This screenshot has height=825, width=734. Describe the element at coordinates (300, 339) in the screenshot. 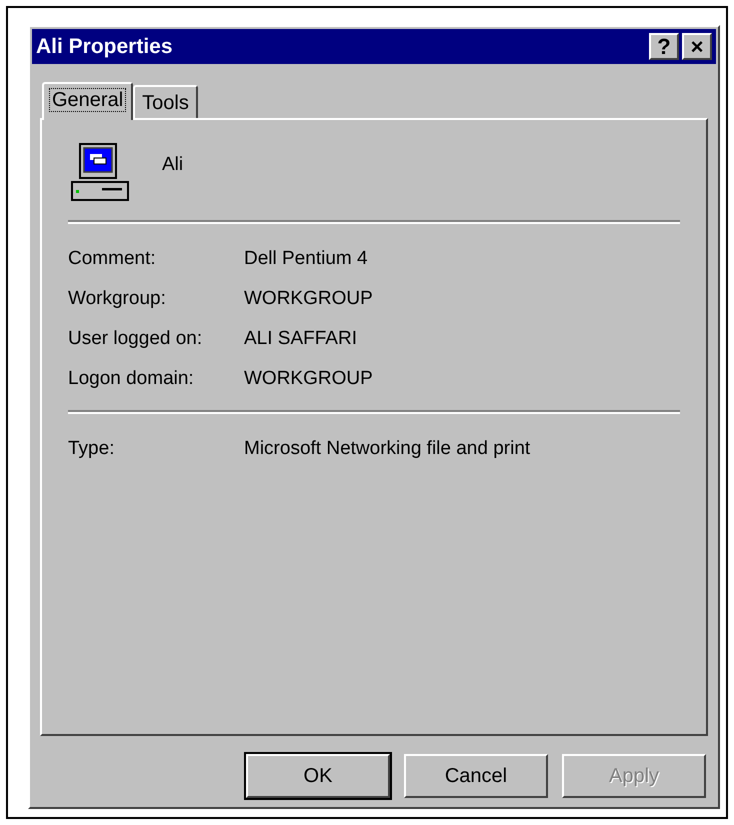

I see `field-value: ALI SAFFARI` at that location.